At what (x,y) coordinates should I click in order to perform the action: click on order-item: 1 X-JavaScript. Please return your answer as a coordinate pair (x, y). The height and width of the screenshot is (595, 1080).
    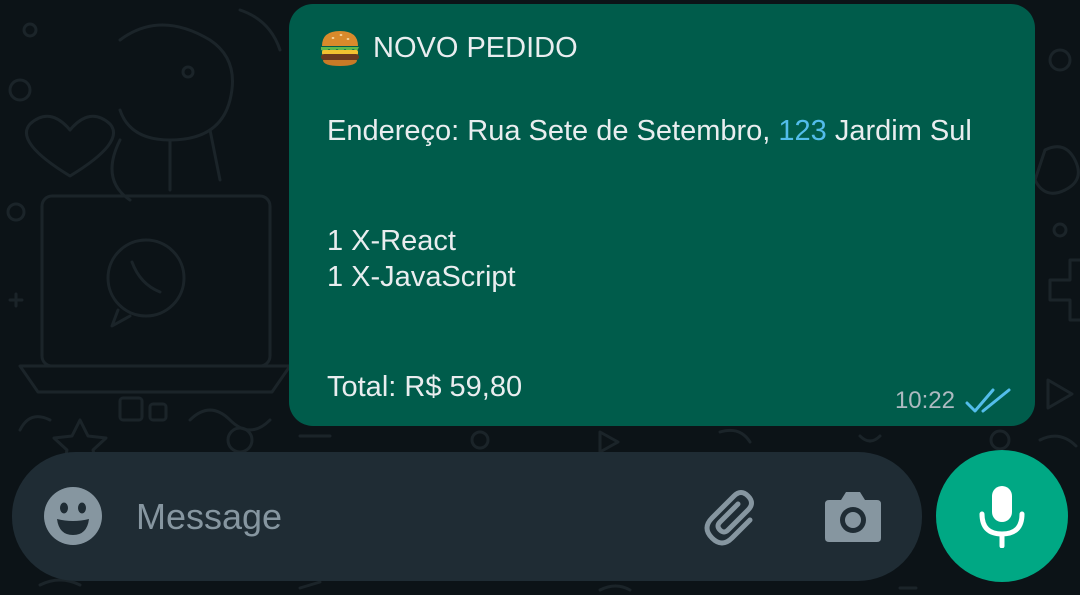
    Looking at the image, I should click on (421, 277).